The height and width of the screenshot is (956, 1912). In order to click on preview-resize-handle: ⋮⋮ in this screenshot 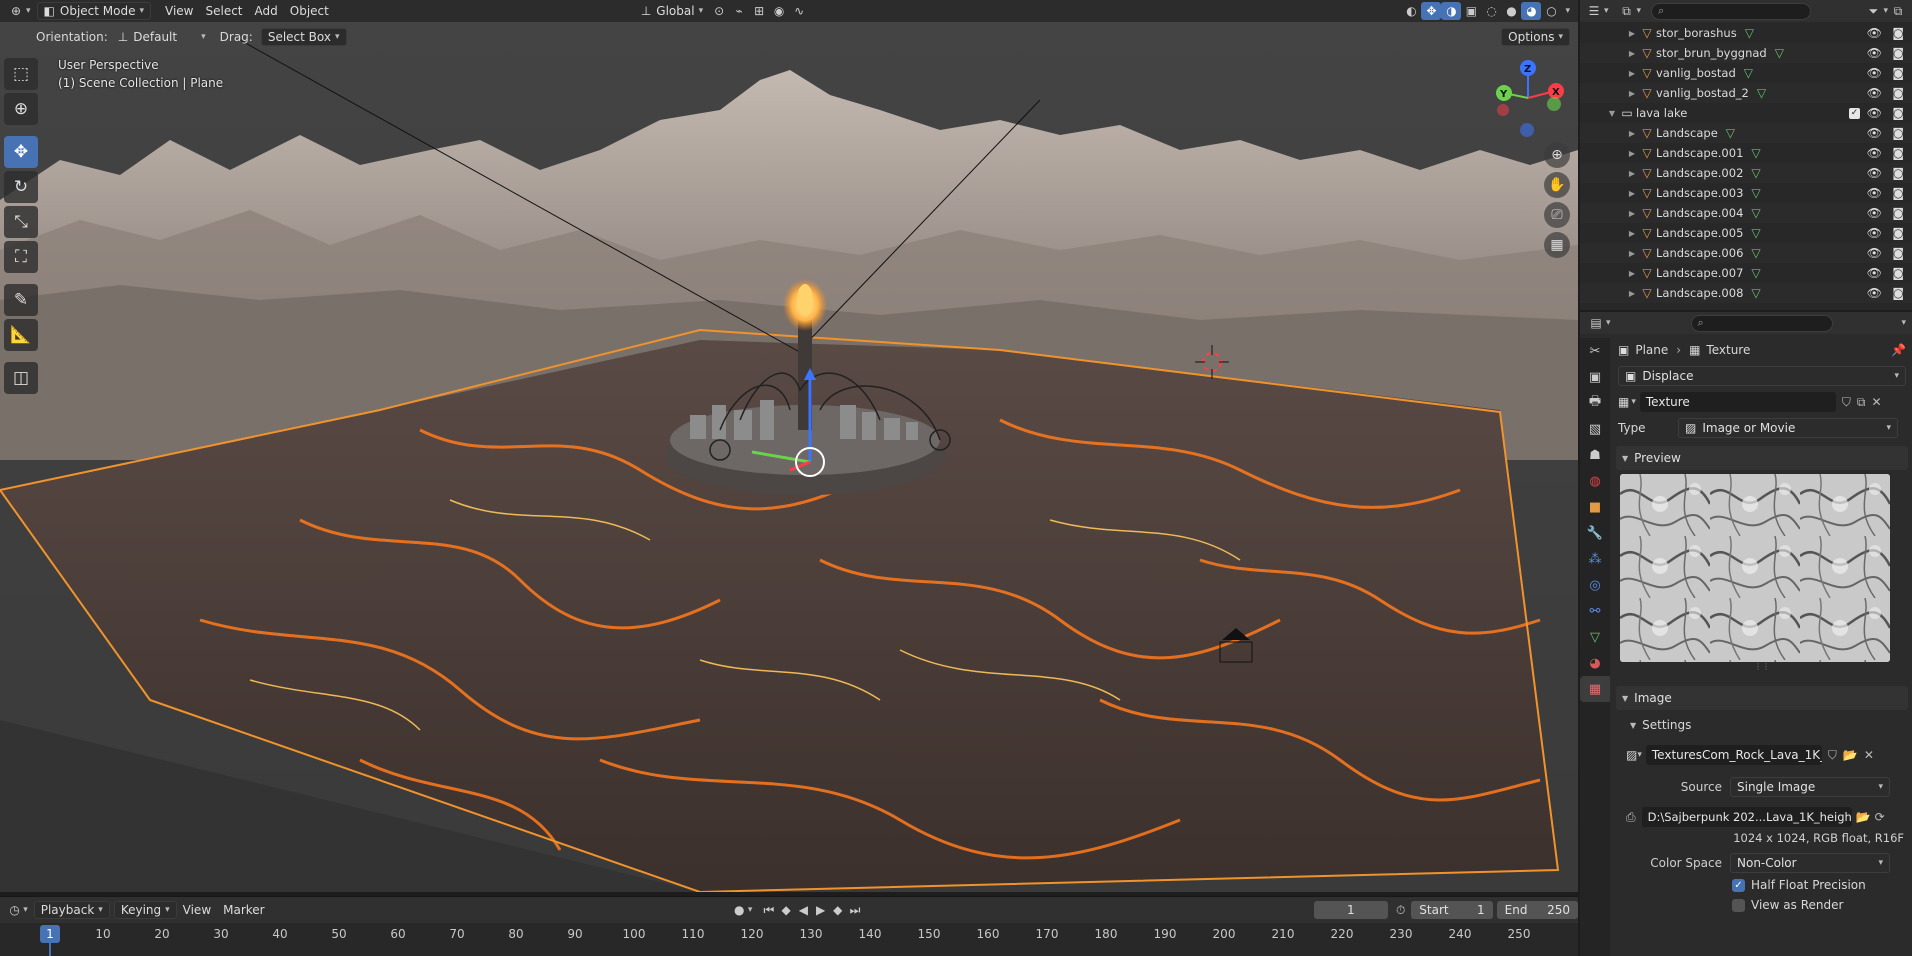, I will do `click(1762, 667)`.